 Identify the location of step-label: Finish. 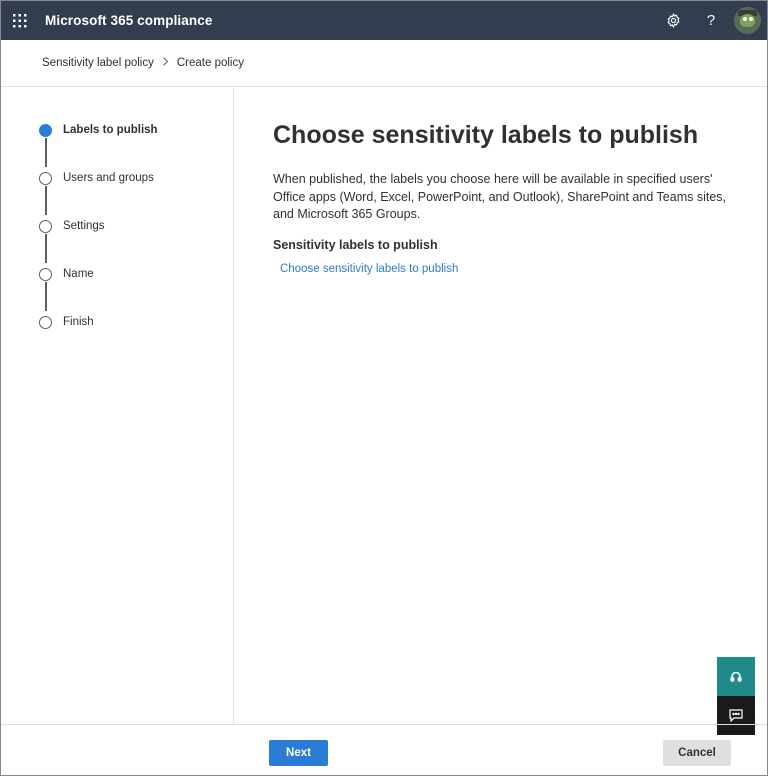
(78, 322).